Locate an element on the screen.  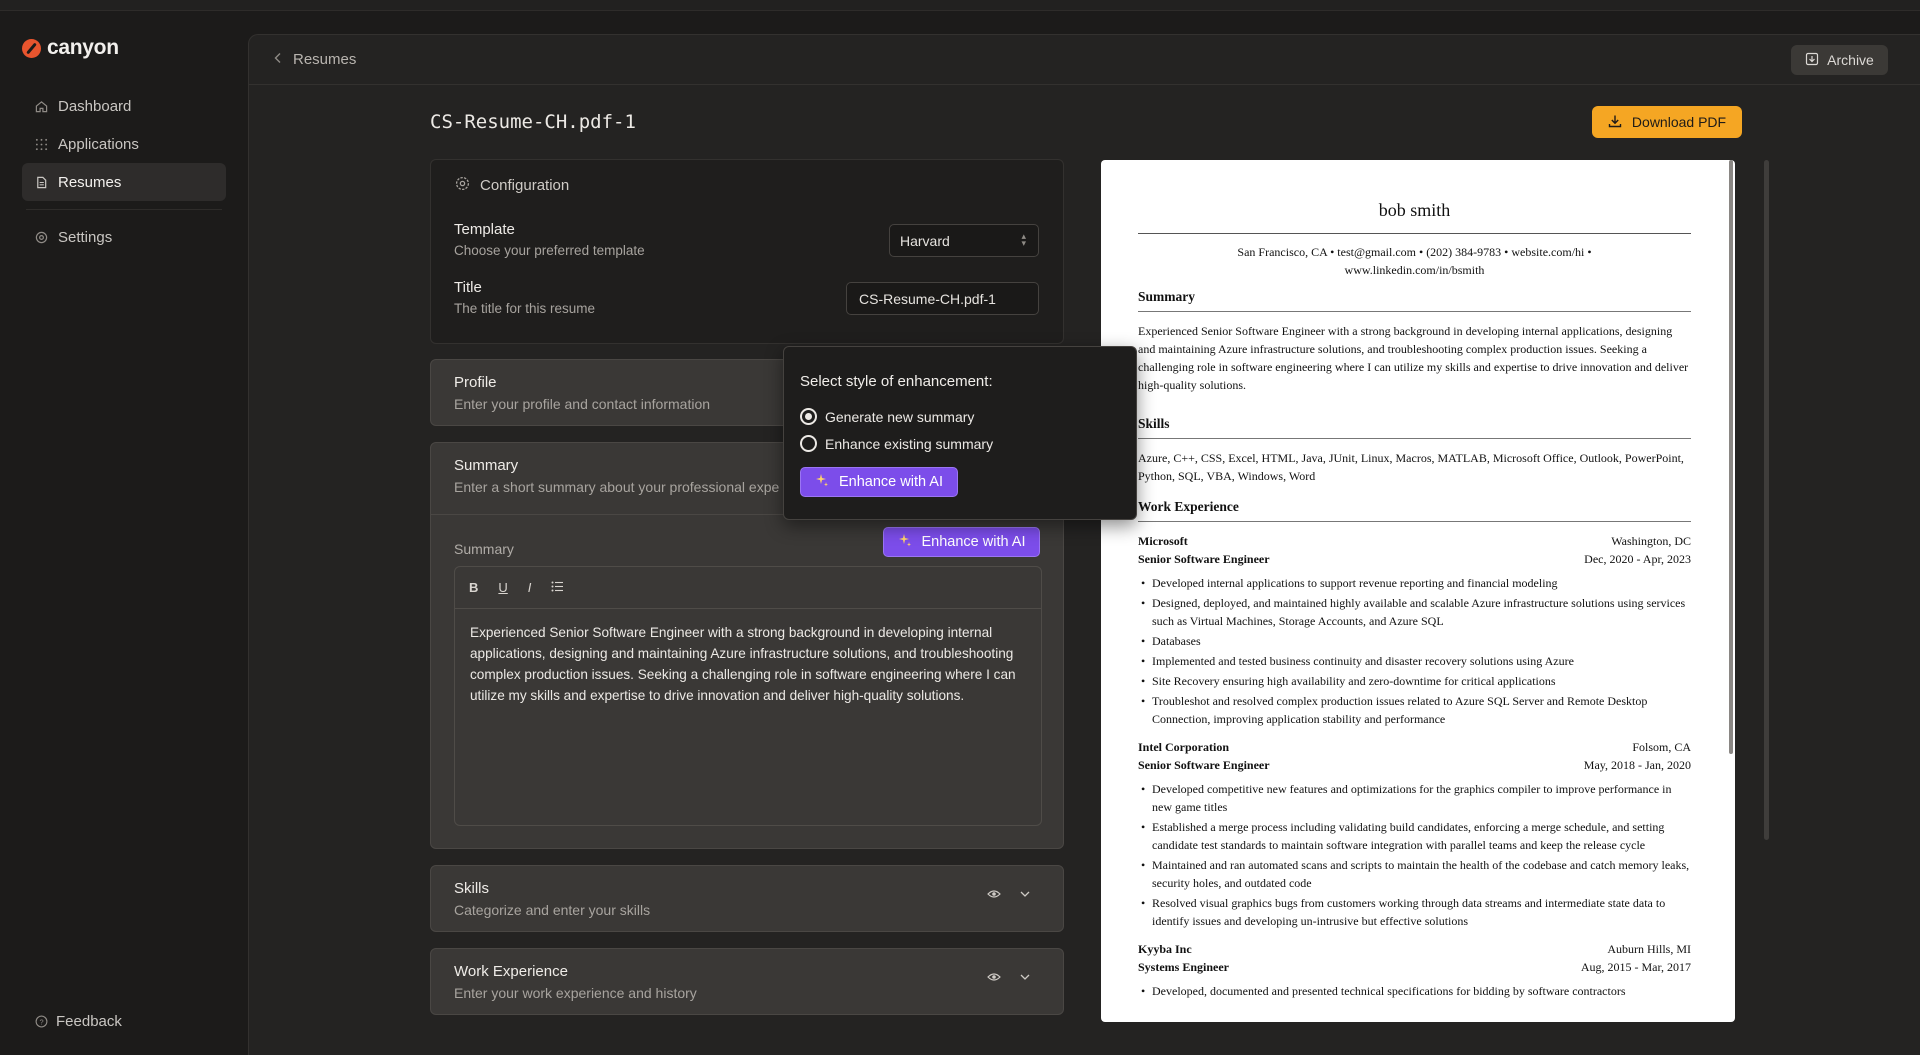
skills-actions is located at coordinates (1009, 895).